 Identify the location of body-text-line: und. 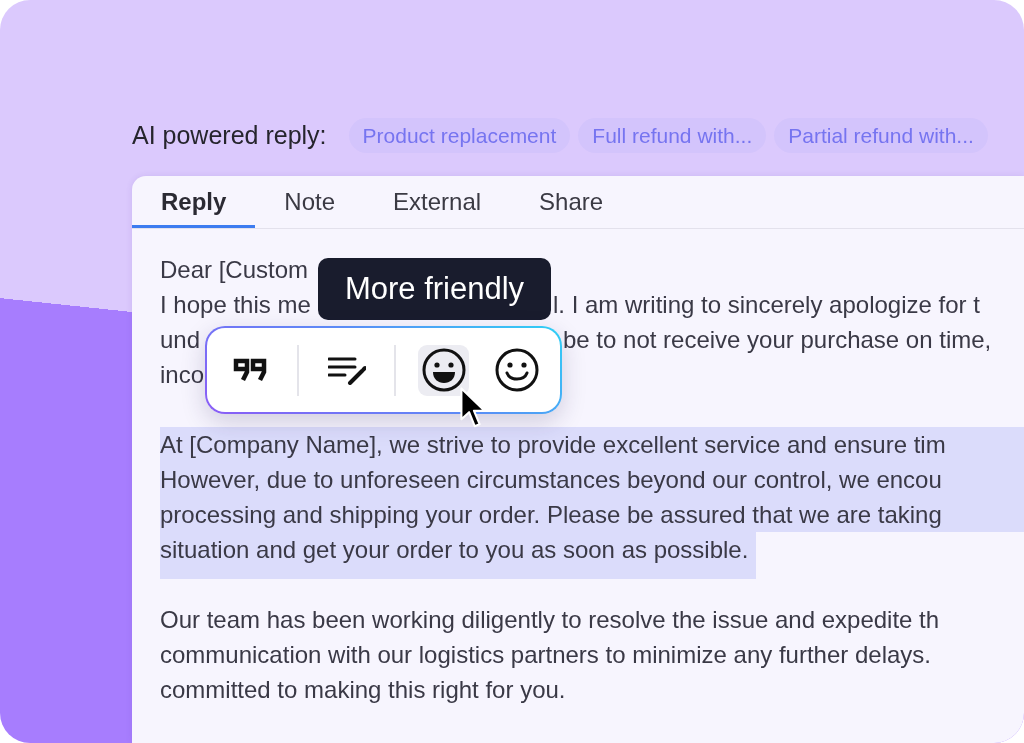
(180, 339).